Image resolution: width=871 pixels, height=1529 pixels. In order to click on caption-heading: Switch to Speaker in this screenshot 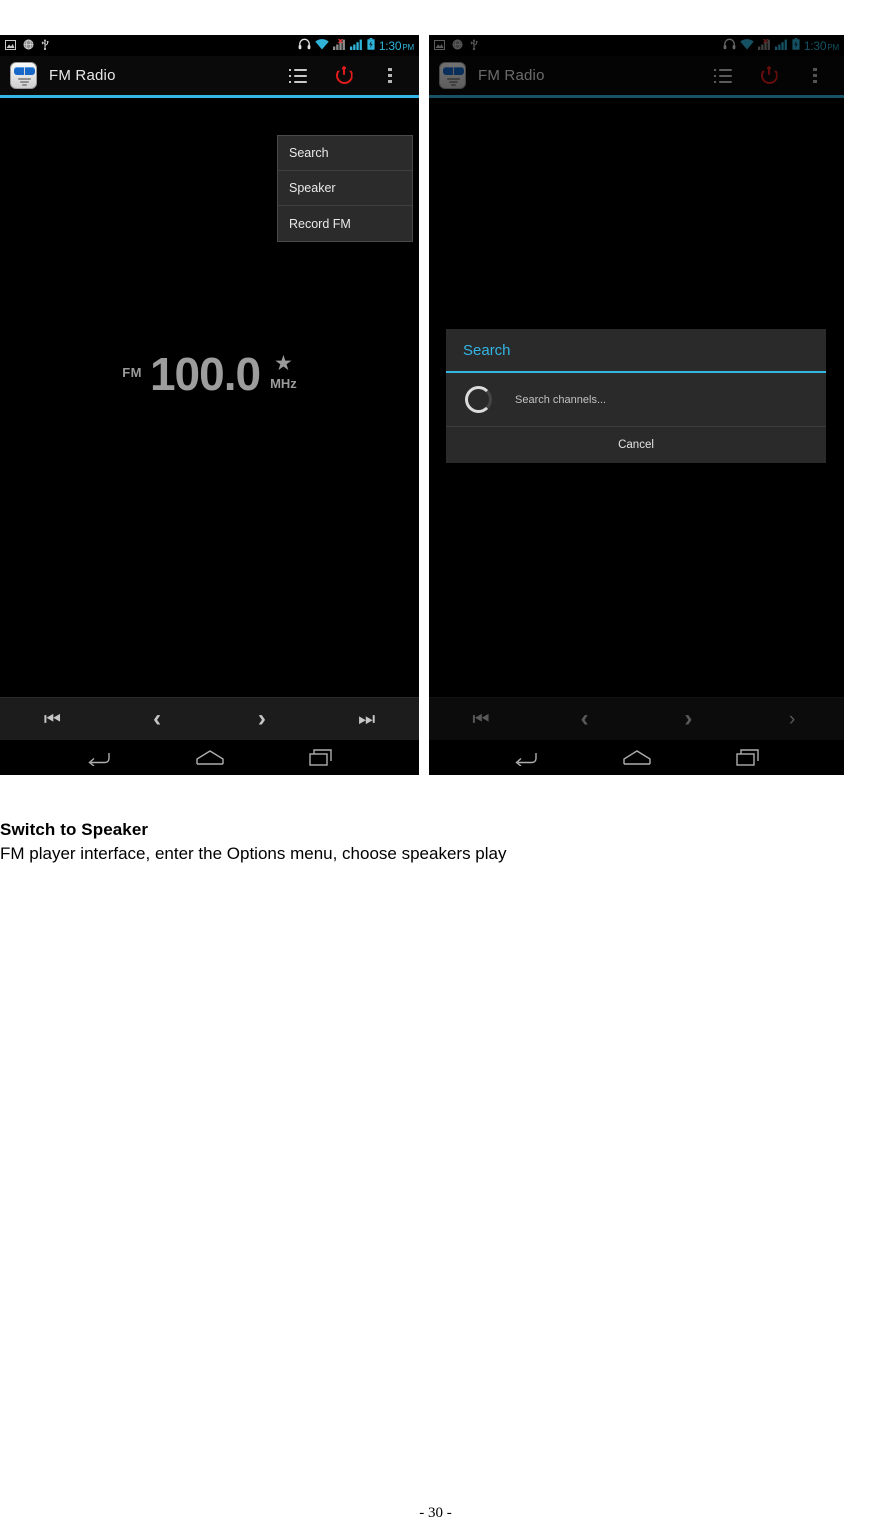, I will do `click(74, 829)`.